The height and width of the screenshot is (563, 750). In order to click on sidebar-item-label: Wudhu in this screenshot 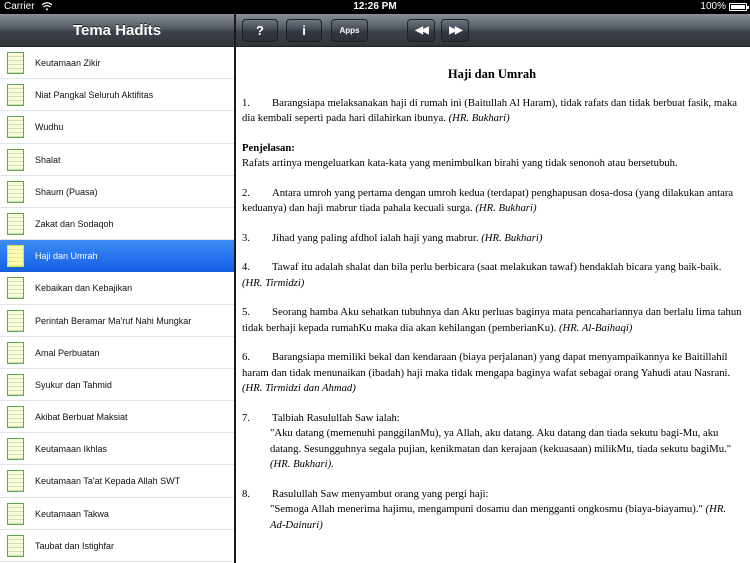, I will do `click(49, 127)`.